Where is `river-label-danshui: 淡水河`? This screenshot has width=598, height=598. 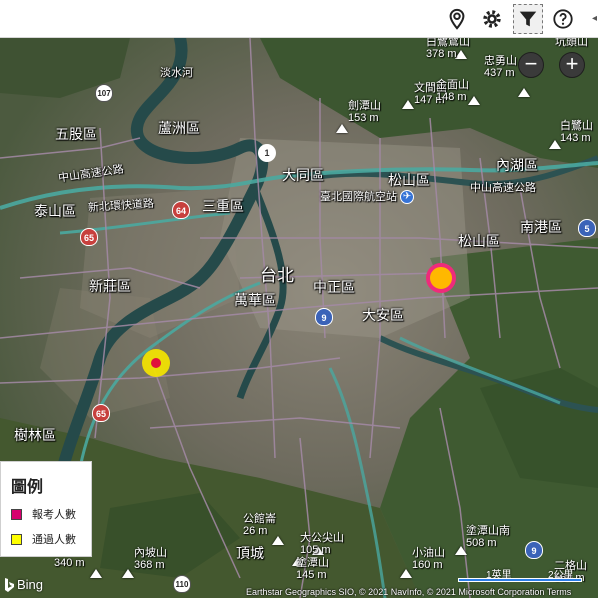 river-label-danshui: 淡水河 is located at coordinates (176, 73).